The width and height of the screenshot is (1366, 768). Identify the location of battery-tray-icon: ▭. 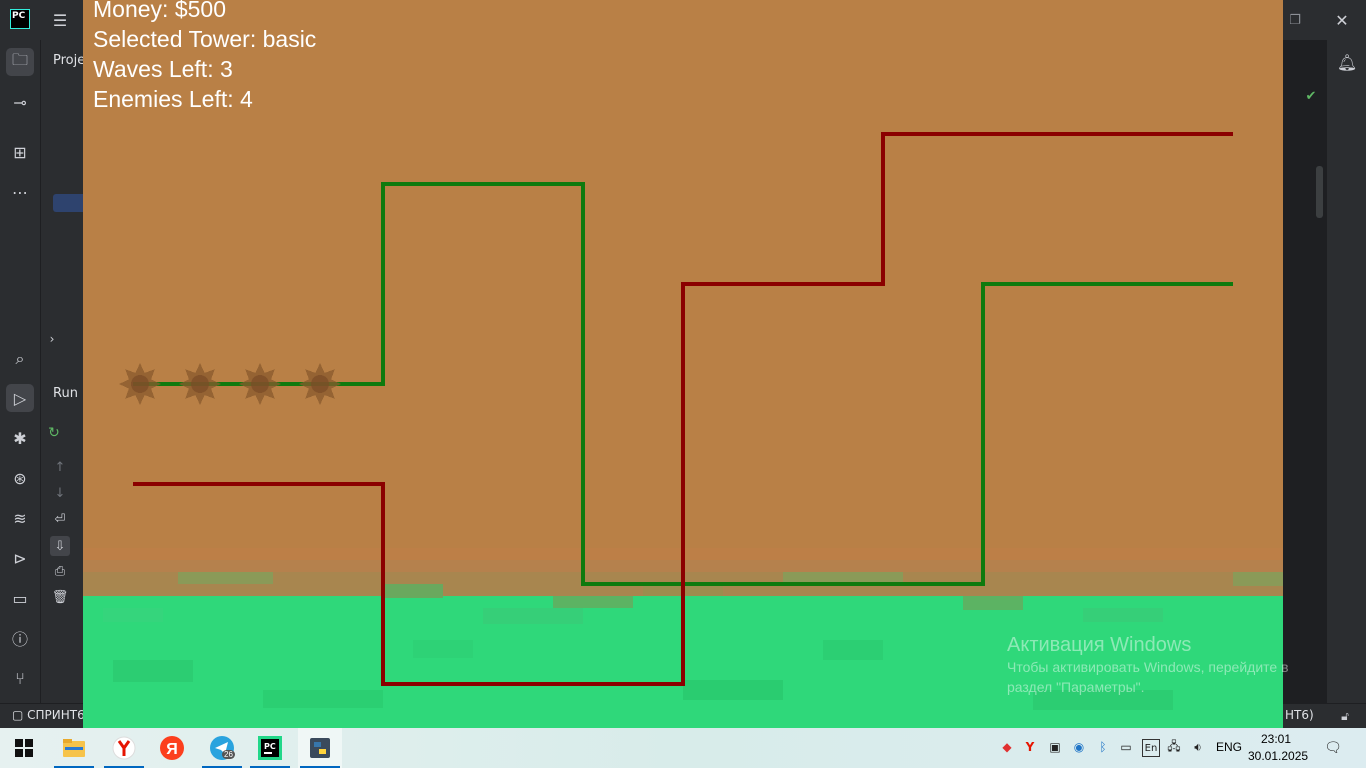
(1126, 747).